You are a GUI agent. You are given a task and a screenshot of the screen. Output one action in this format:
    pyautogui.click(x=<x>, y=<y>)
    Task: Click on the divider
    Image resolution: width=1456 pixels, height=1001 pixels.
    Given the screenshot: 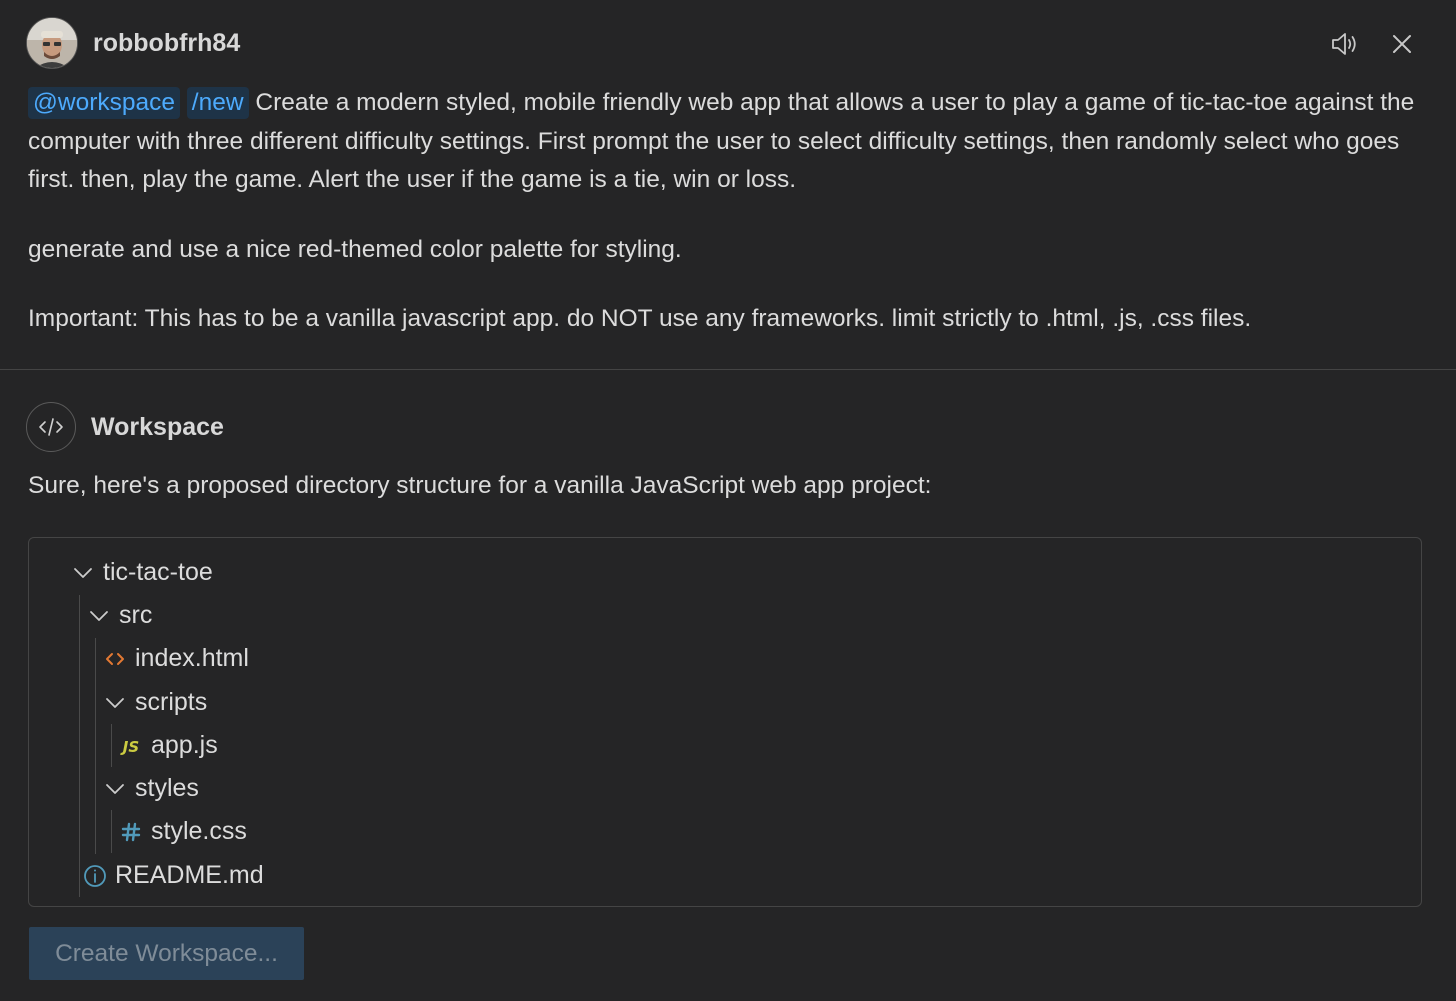 What is the action you would take?
    pyautogui.click(x=728, y=369)
    